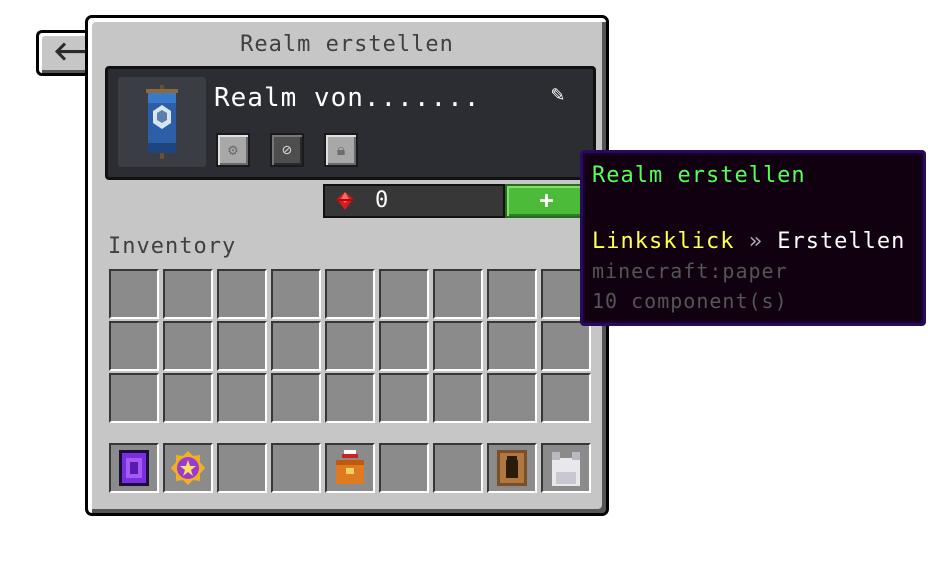 The image size is (943, 561). I want to click on tooltip-action-key: Linksklick, so click(663, 241).